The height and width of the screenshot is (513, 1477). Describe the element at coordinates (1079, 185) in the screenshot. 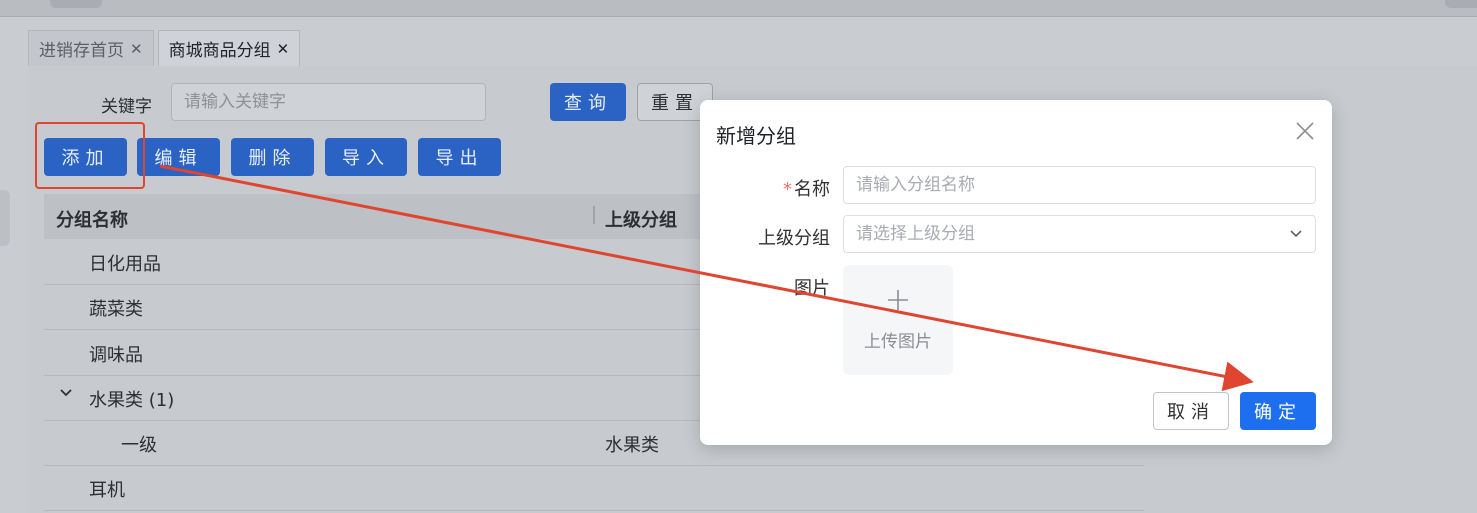

I see `name-input: 请输入分组名称` at that location.